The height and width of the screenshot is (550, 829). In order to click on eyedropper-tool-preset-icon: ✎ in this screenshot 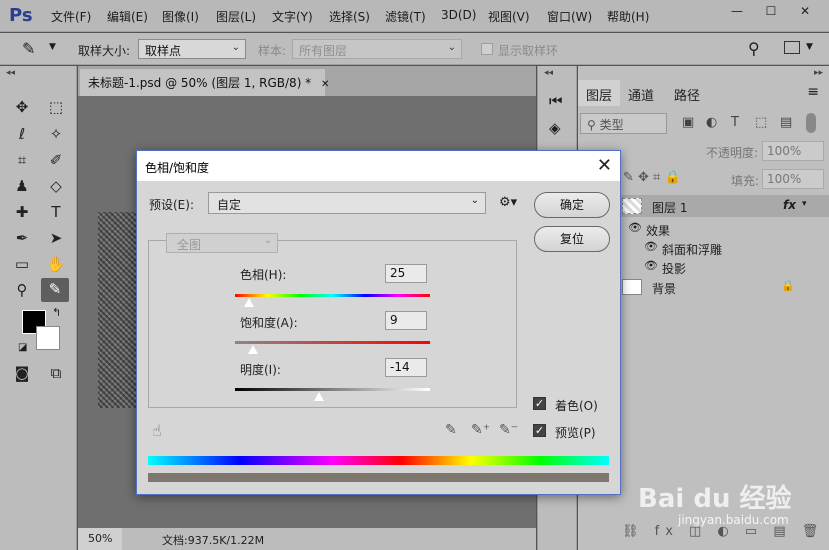, I will do `click(28, 48)`.